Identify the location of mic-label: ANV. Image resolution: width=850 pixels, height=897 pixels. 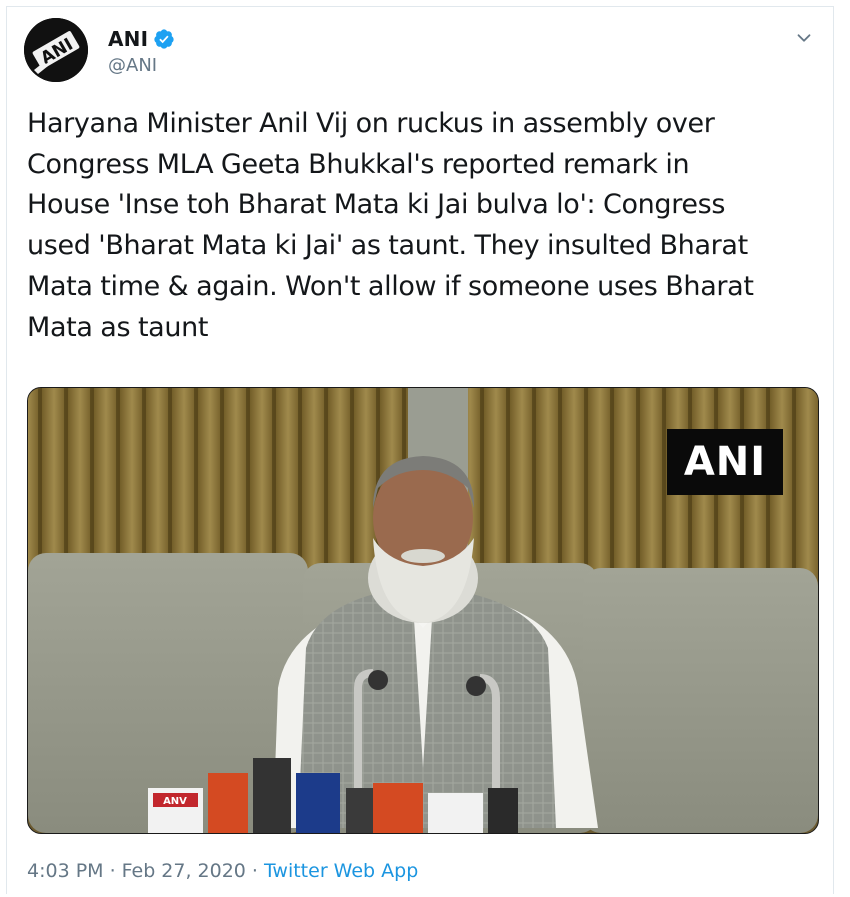
(175, 801).